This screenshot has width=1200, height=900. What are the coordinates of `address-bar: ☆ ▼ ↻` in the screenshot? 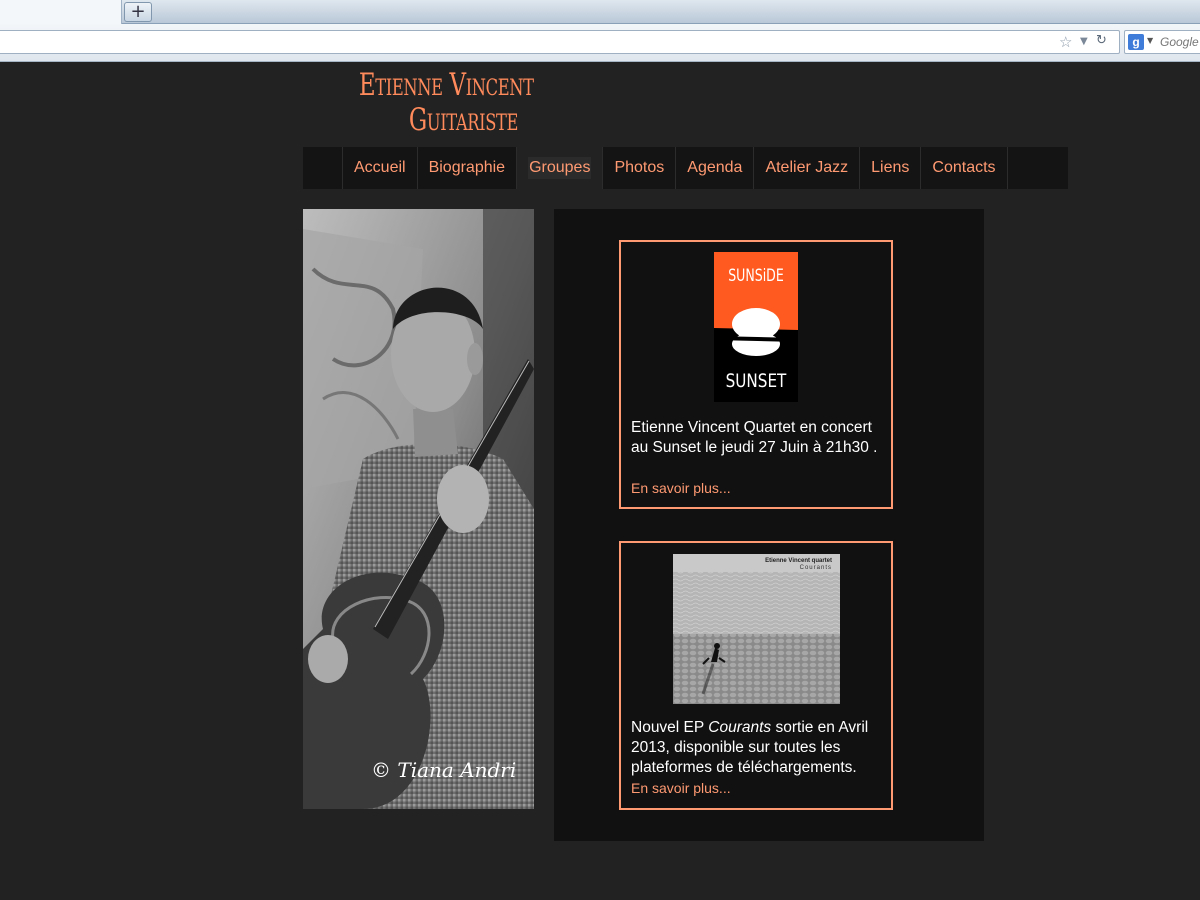 It's located at (560, 42).